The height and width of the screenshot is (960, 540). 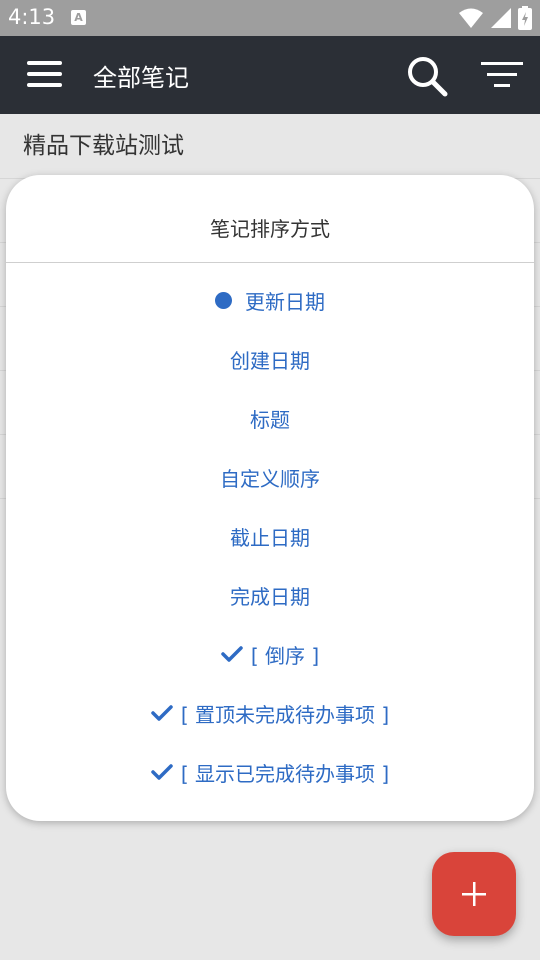 I want to click on system-icons, so click(x=495, y=18).